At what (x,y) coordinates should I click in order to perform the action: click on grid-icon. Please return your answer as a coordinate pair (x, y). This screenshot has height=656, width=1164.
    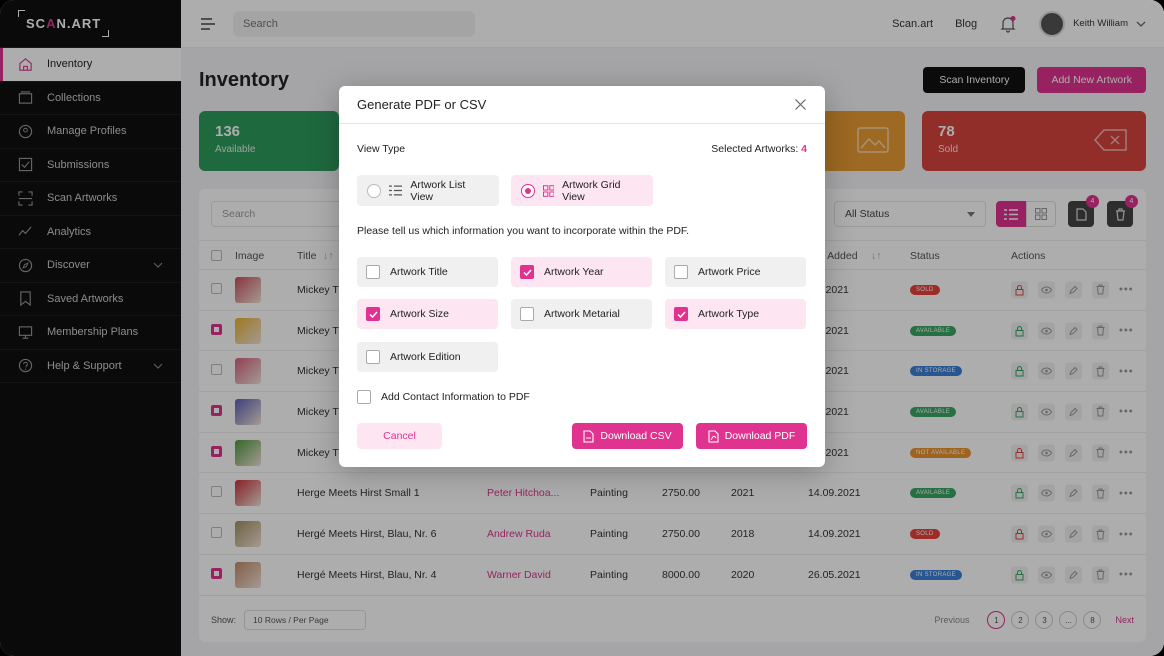
    Looking at the image, I should click on (548, 190).